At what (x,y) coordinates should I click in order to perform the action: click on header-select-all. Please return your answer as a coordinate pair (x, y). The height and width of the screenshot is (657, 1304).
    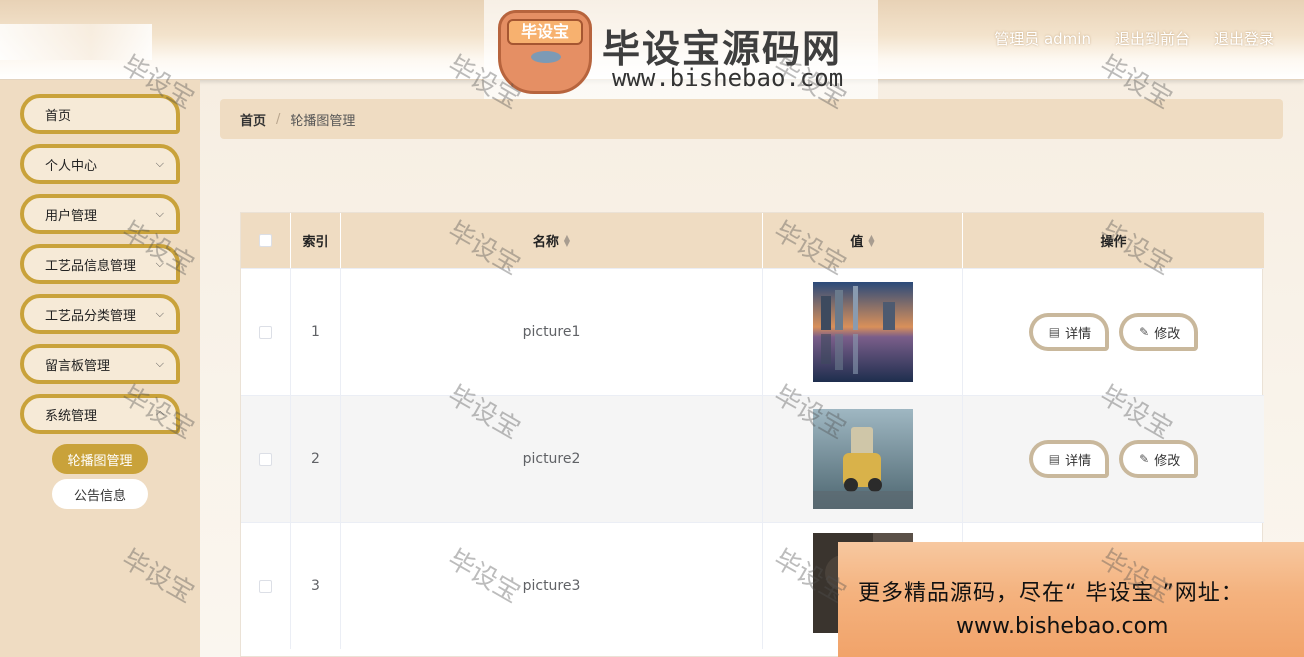
    Looking at the image, I should click on (266, 240).